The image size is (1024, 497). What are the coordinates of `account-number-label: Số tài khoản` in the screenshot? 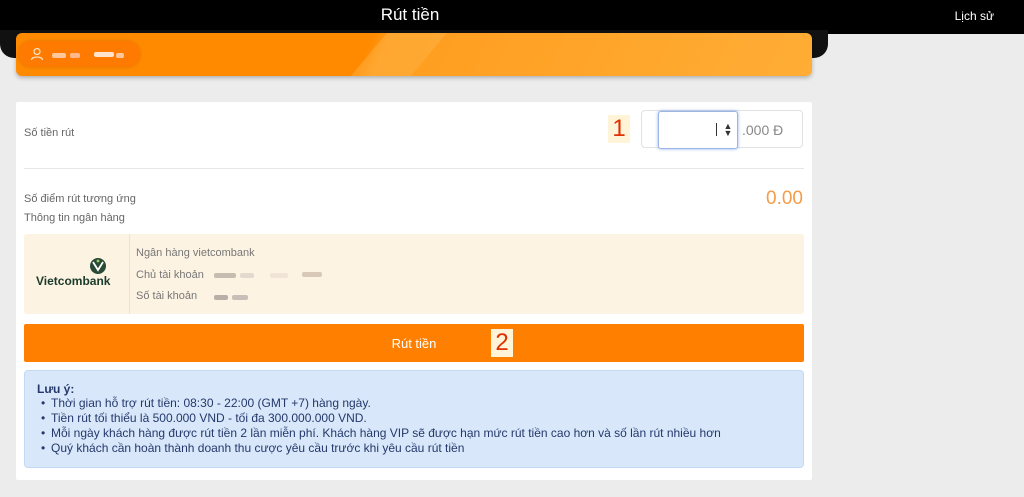 It's located at (167, 296).